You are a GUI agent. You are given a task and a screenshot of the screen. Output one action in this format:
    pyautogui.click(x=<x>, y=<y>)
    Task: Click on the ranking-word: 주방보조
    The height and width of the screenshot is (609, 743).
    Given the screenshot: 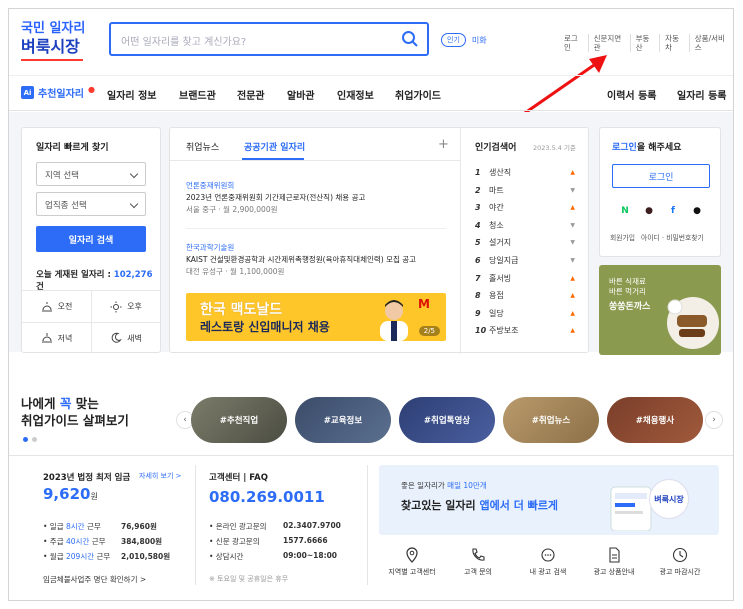 What is the action you would take?
    pyautogui.click(x=504, y=331)
    